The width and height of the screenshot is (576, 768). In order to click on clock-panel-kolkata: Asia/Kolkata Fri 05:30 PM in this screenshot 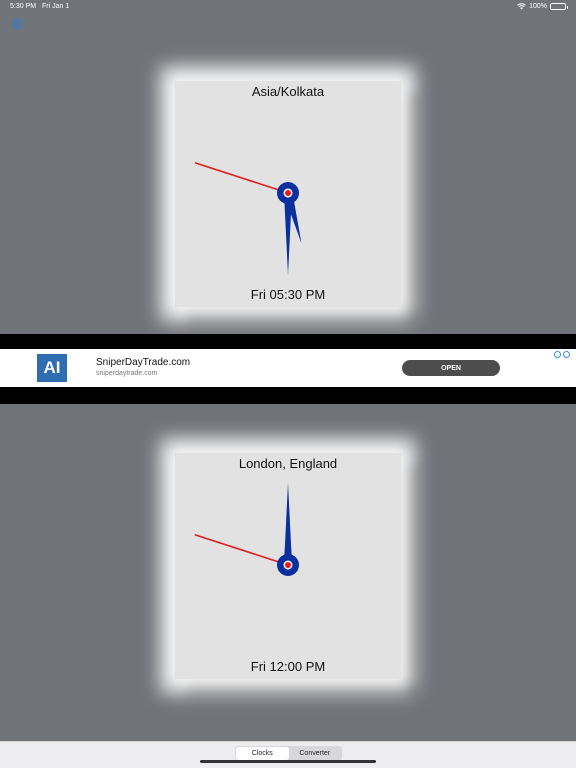, I will do `click(288, 194)`.